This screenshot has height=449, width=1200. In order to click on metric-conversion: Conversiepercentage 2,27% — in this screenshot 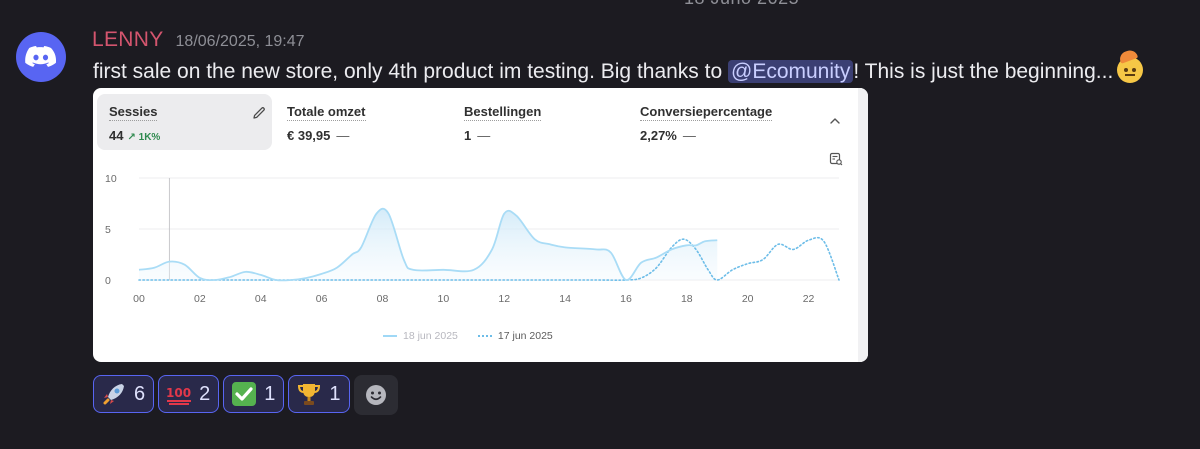, I will do `click(723, 122)`.